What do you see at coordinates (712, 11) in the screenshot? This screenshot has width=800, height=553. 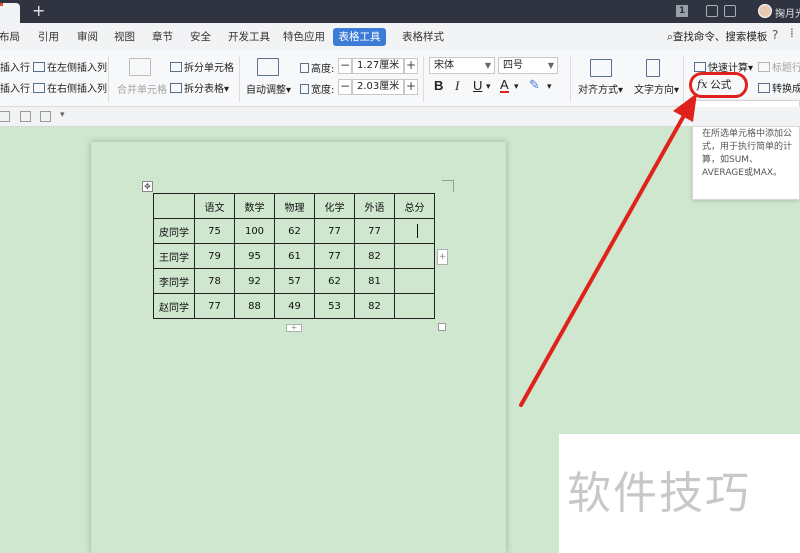 I see `skin-icon` at bounding box center [712, 11].